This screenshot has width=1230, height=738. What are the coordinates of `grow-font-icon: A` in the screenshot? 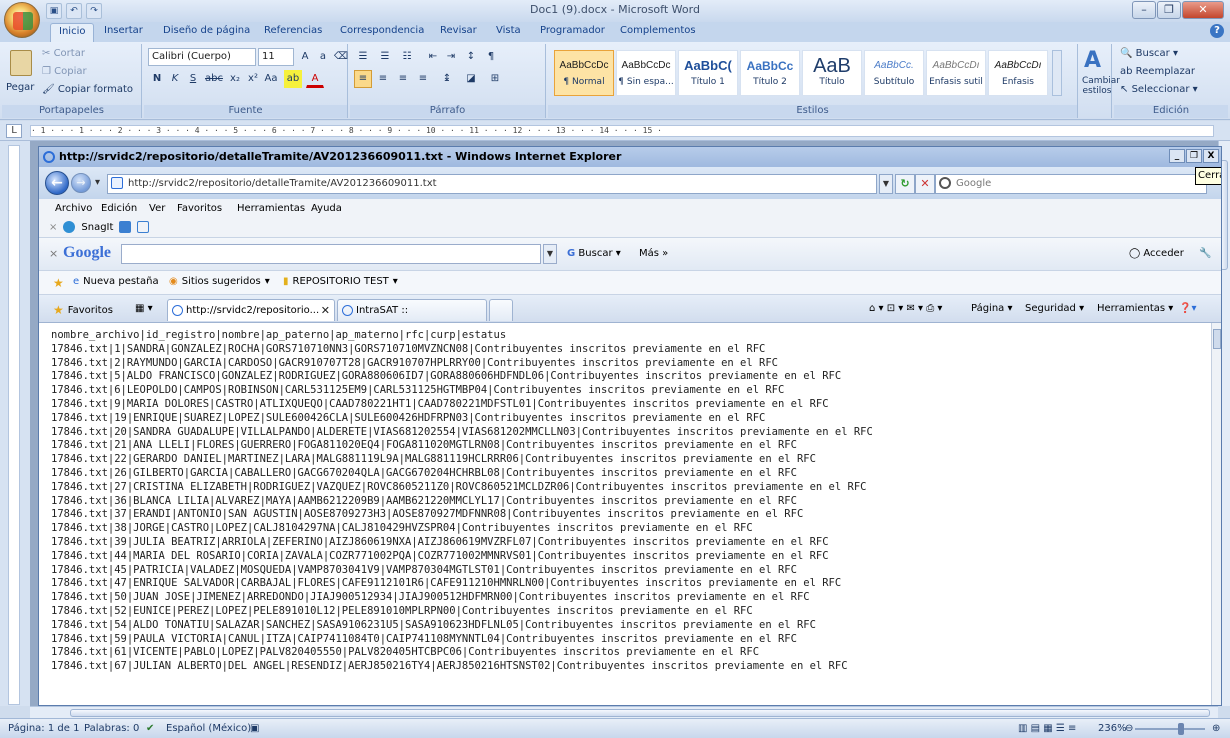 It's located at (305, 57).